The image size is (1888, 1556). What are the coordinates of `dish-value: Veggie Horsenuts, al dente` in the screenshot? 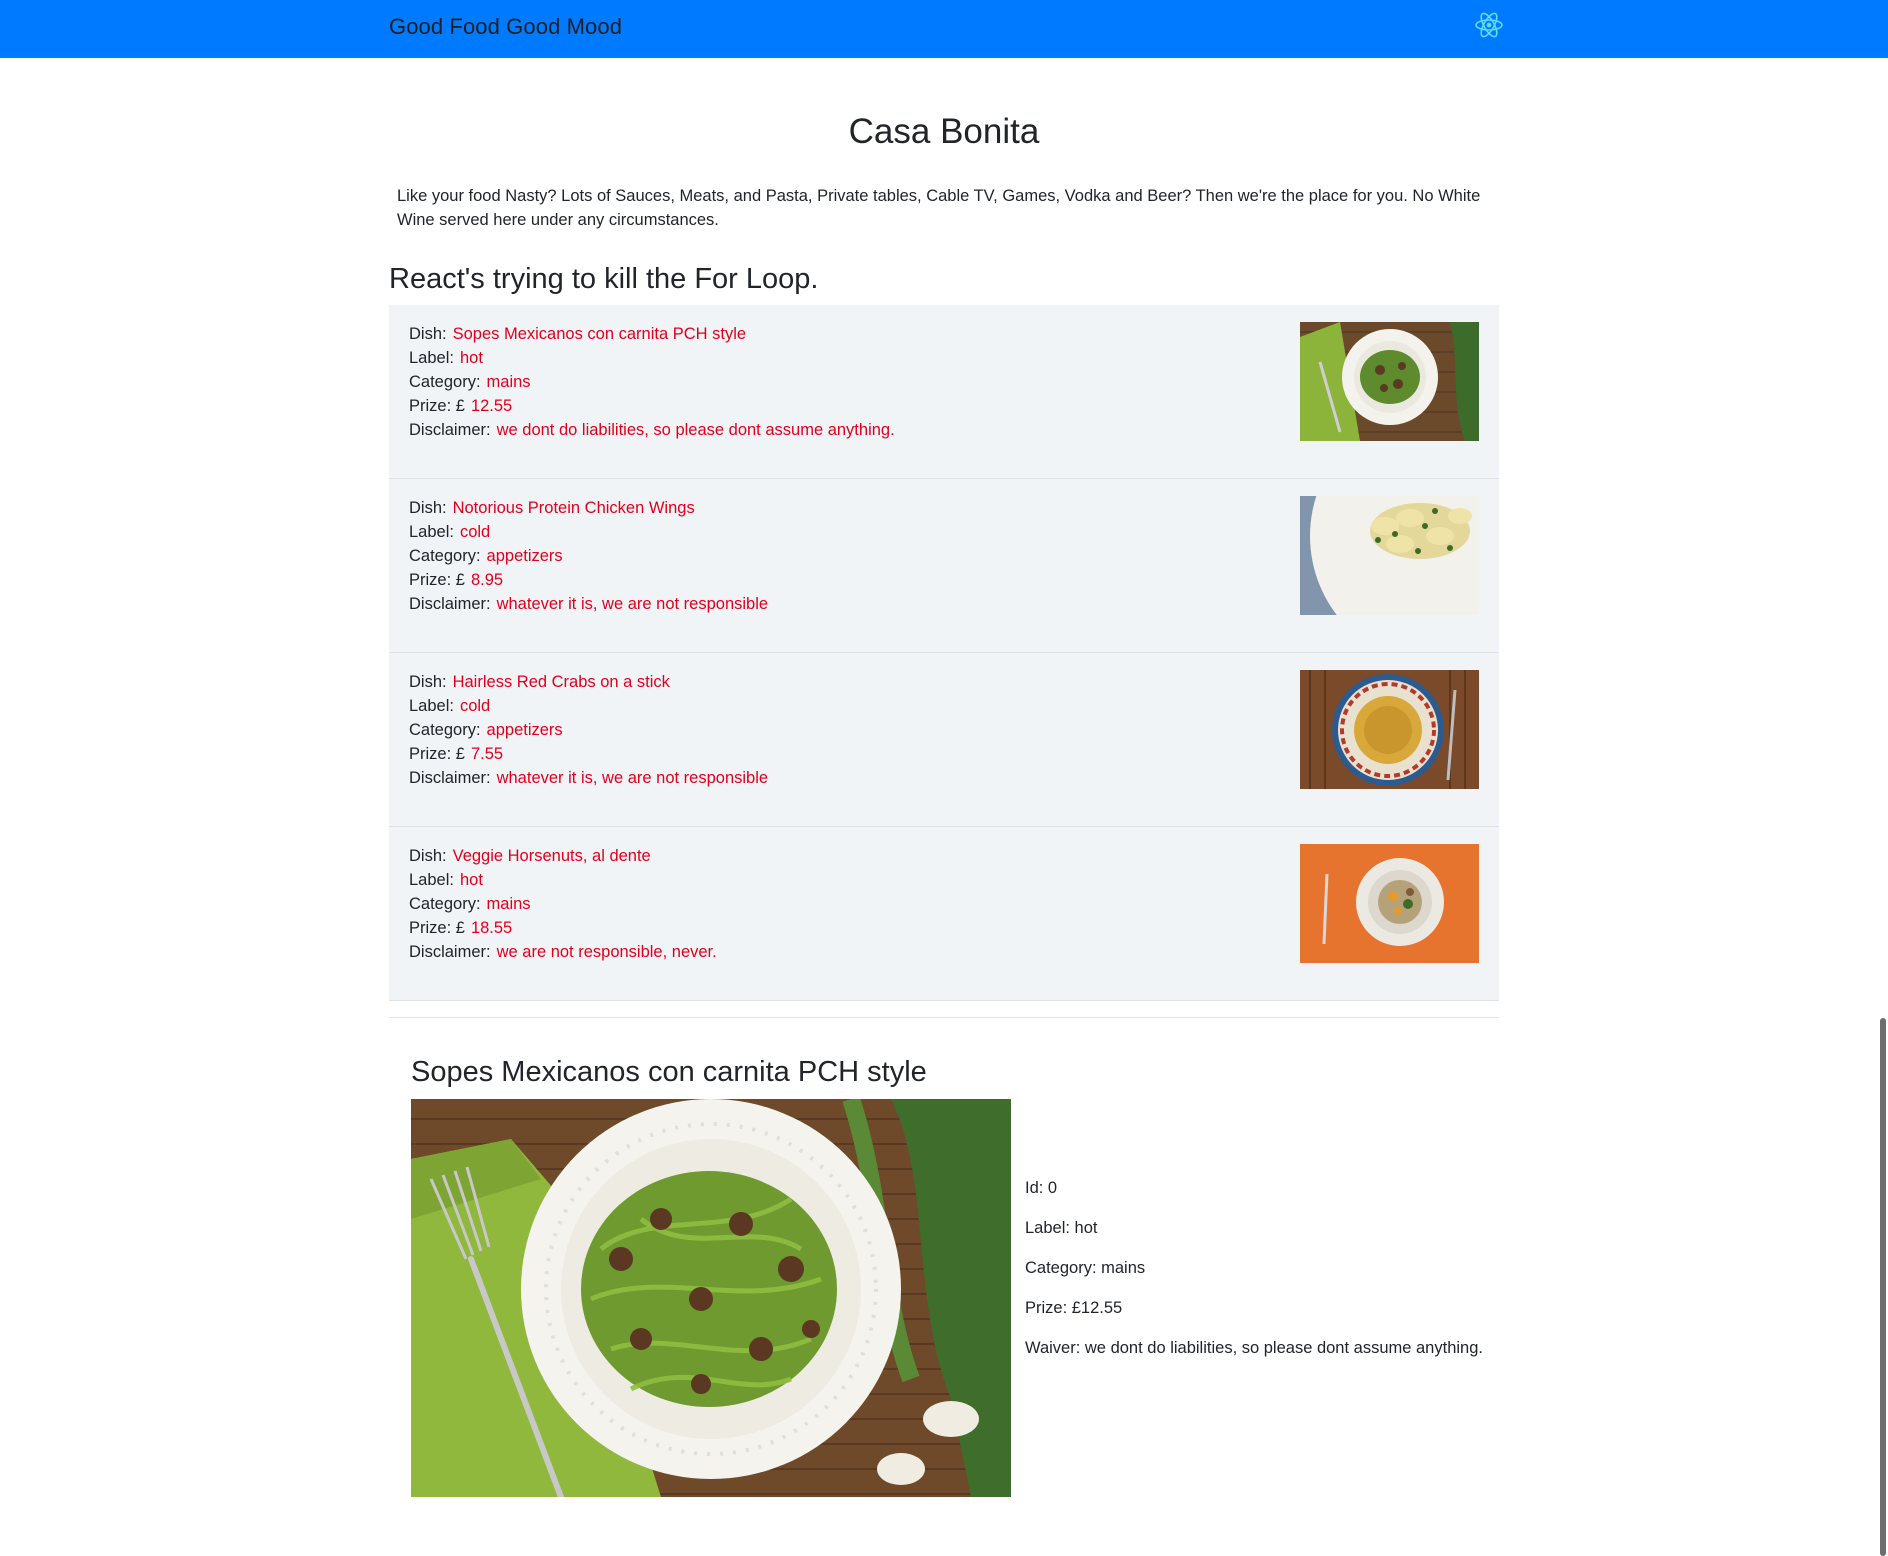 It's located at (551, 856).